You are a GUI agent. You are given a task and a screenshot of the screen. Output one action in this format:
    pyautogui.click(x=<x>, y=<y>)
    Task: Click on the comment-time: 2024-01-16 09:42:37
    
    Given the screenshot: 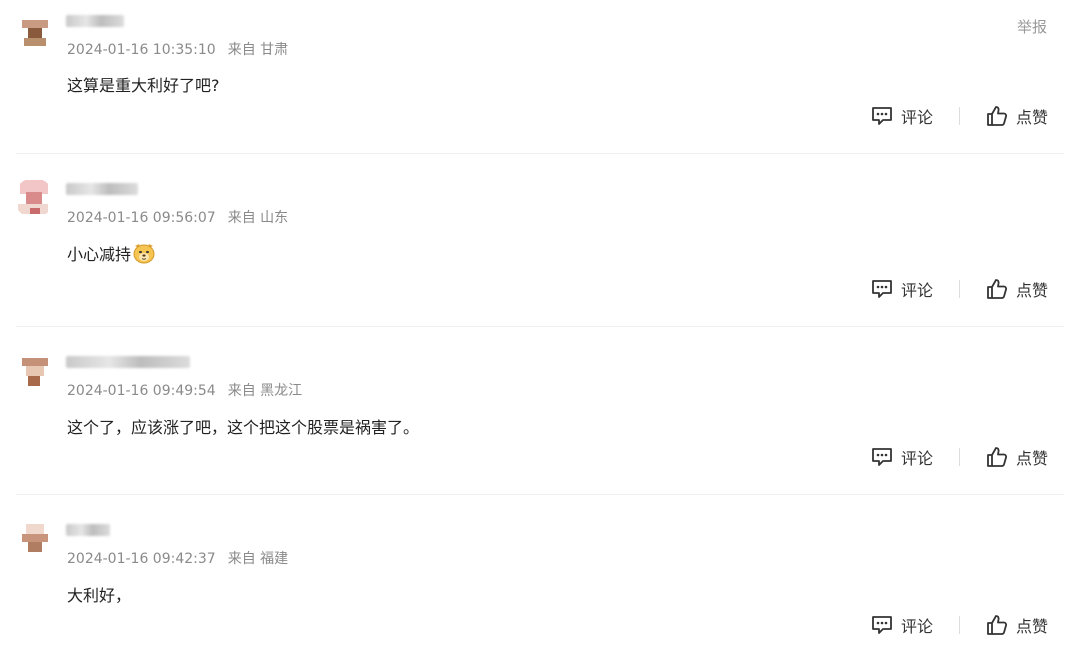 What is the action you would take?
    pyautogui.click(x=141, y=559)
    